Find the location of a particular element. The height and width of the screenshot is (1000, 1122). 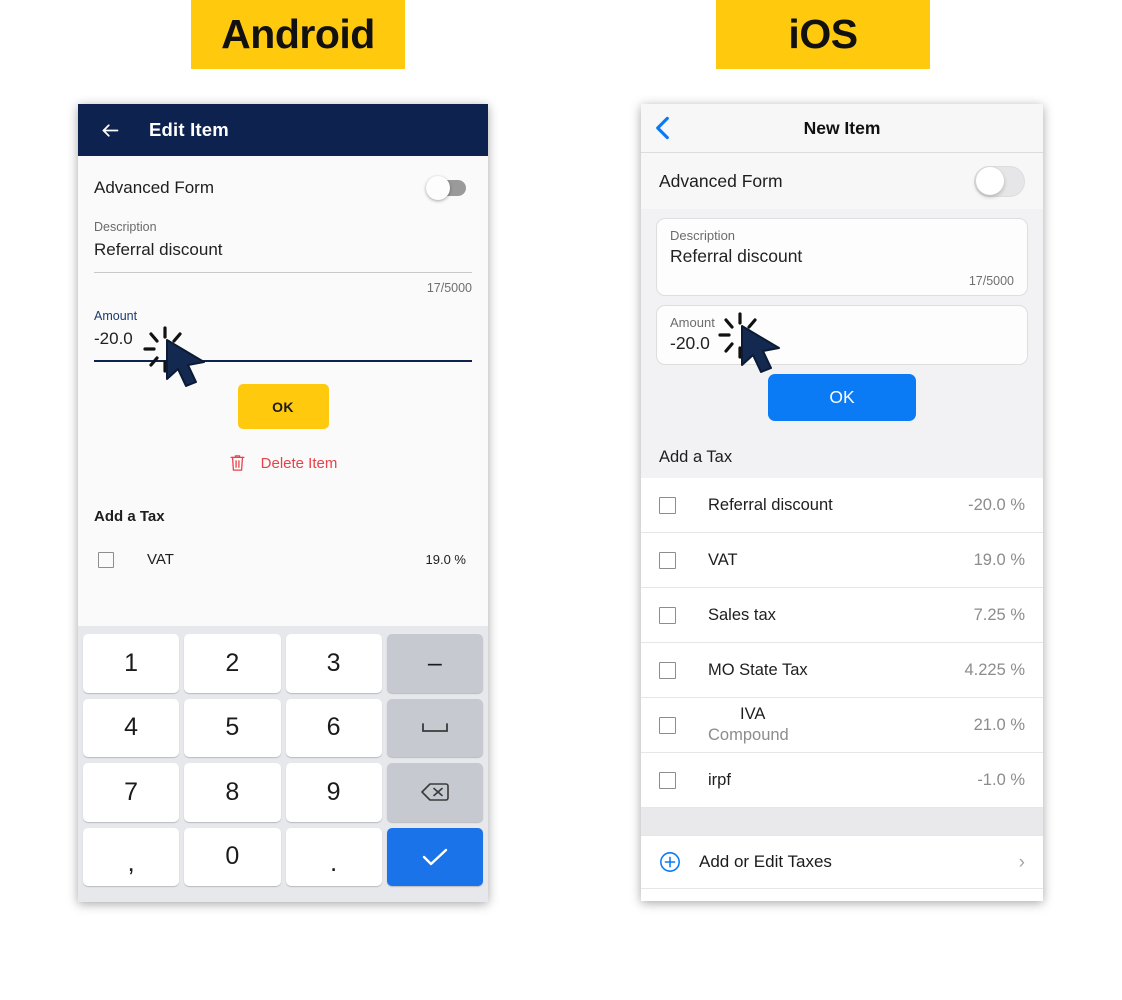

android-add-a-tax-title: Add a Tax is located at coordinates (129, 516).